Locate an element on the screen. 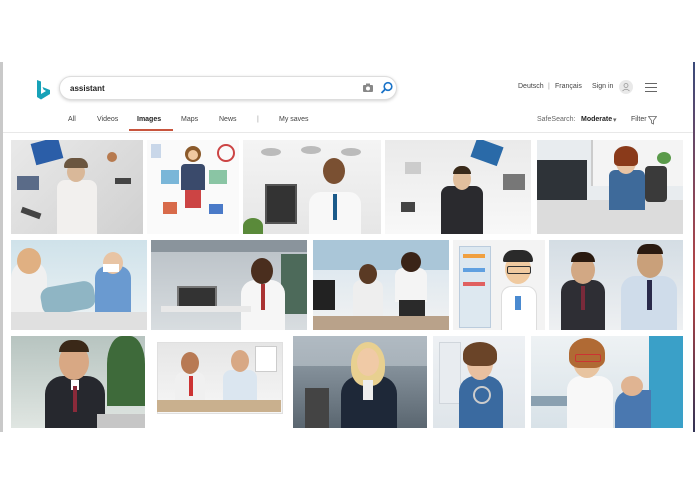  tab-images: Images is located at coordinates (149, 119).